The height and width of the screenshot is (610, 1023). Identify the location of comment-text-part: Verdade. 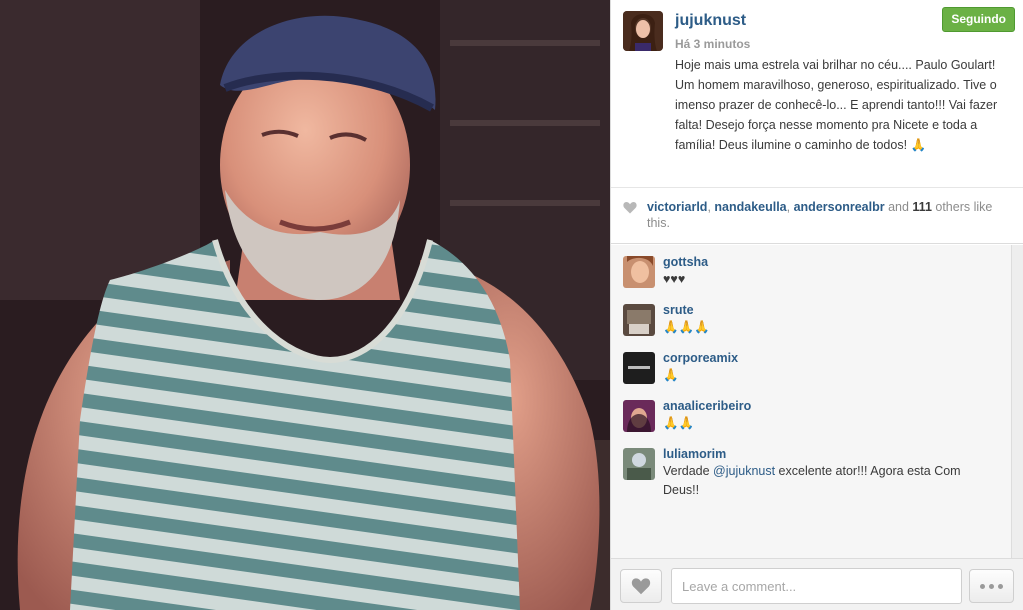
(688, 471).